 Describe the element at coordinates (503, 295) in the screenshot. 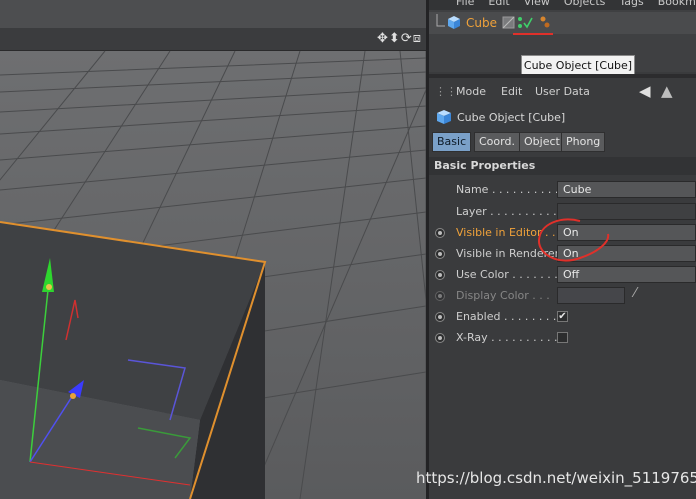

I see `prop-display-color-label: Display Color . . .` at that location.